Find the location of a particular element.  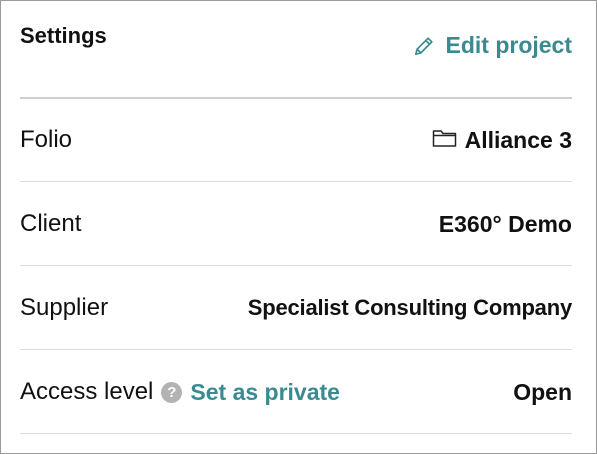

client-value: E360° Demo is located at coordinates (505, 223).